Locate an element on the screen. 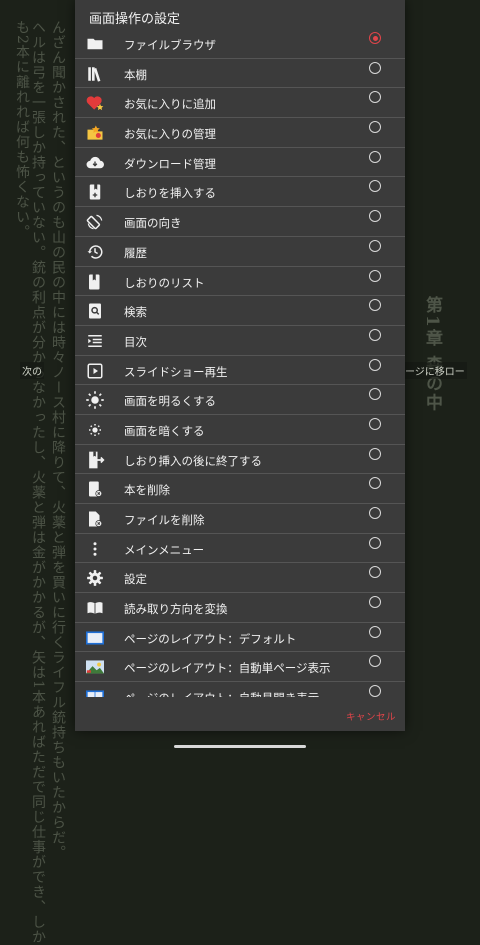  action-item: ページのレイアウト：デフォルト is located at coordinates (240, 638).